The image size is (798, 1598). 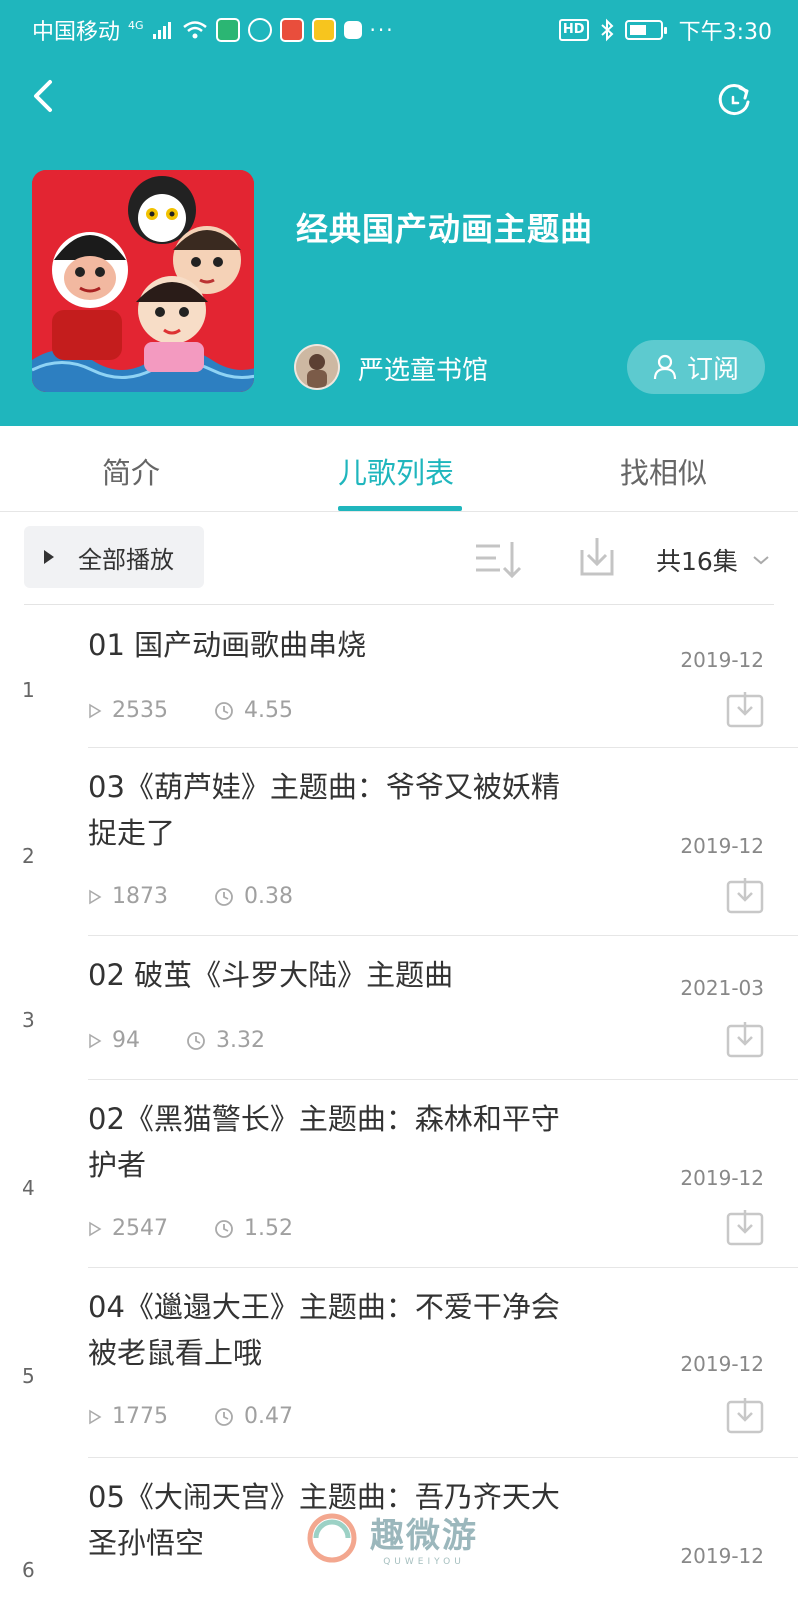 I want to click on track-duration: 3.32, so click(x=240, y=1040).